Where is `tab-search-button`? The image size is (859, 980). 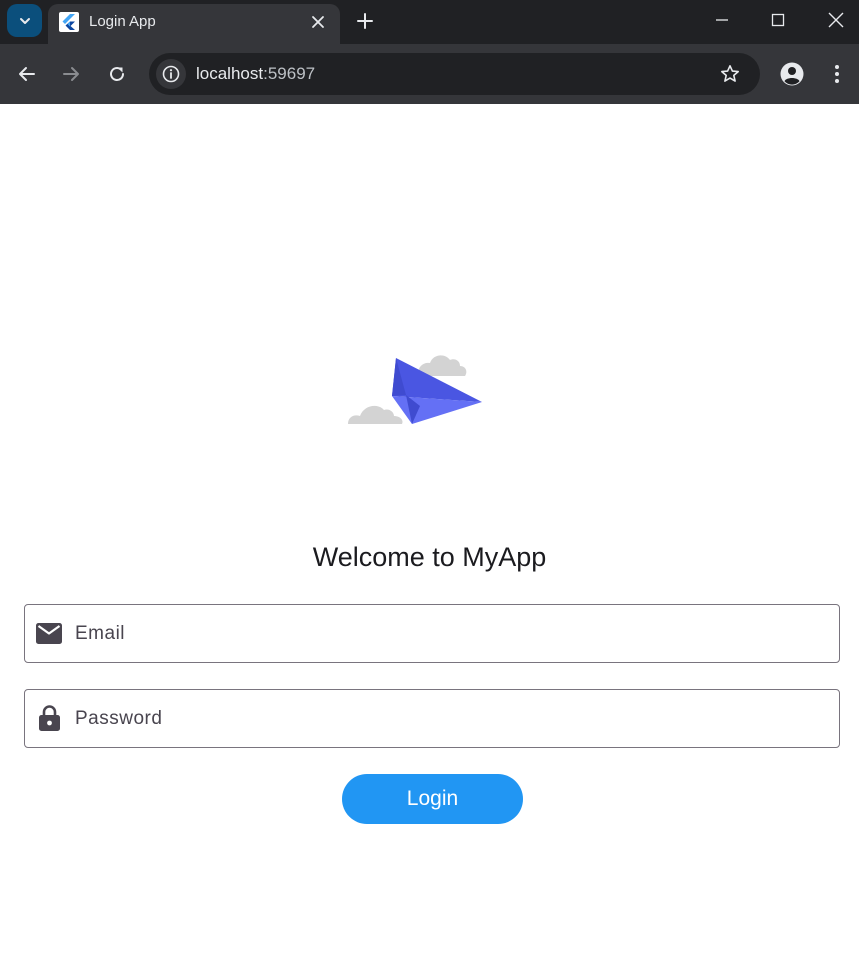 tab-search-button is located at coordinates (24, 20).